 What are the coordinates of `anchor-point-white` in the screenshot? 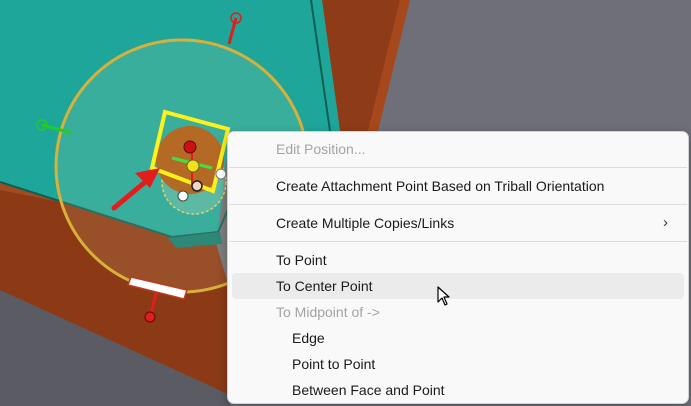 It's located at (197, 186).